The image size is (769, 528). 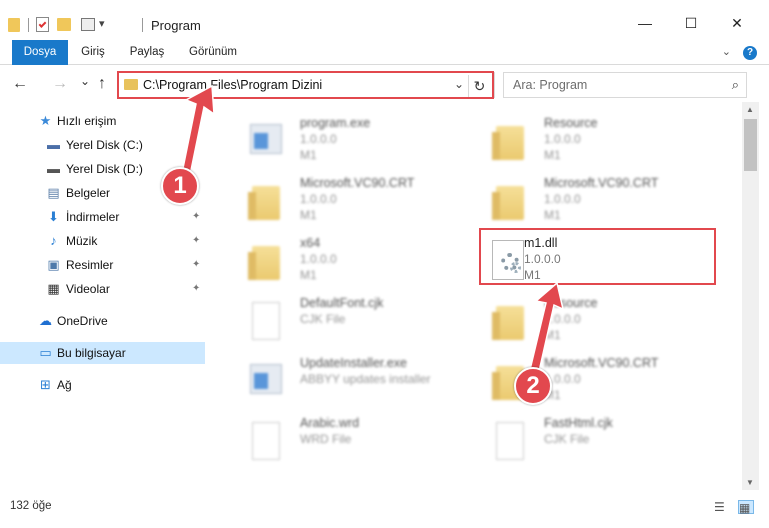 I want to click on file-name: DefaultFont.cjk, so click(x=342, y=303).